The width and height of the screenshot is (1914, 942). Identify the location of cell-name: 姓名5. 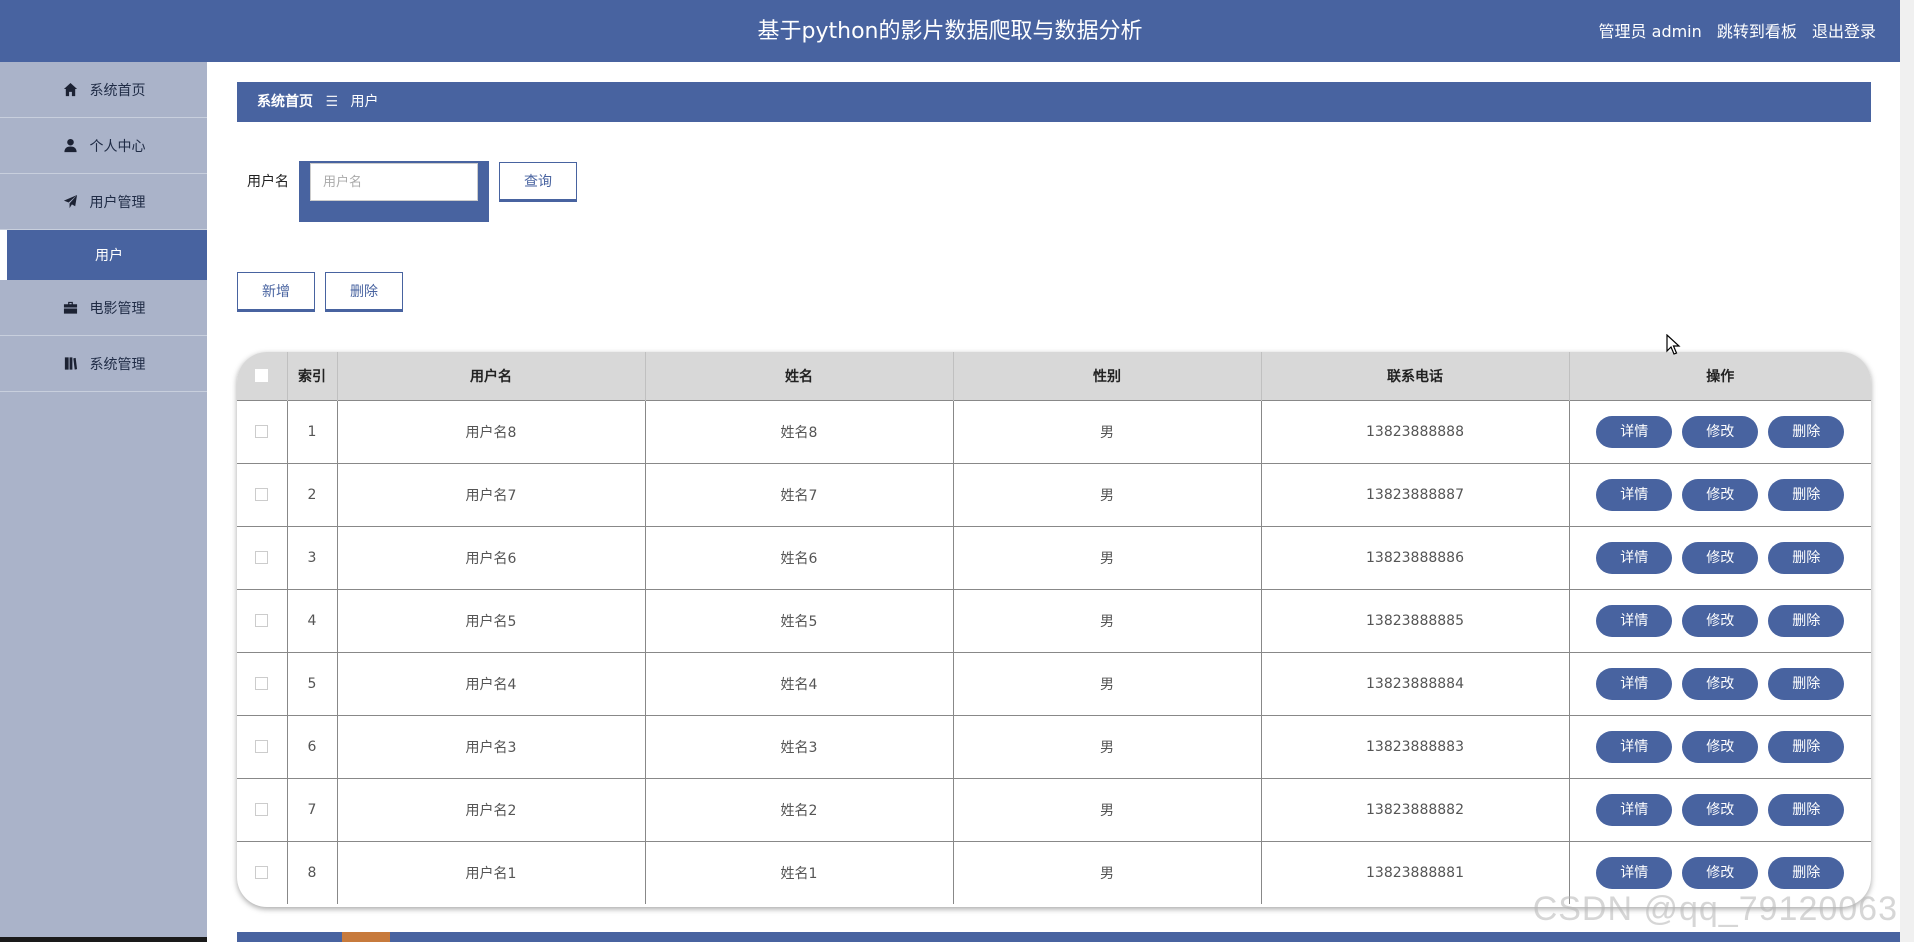
(799, 620).